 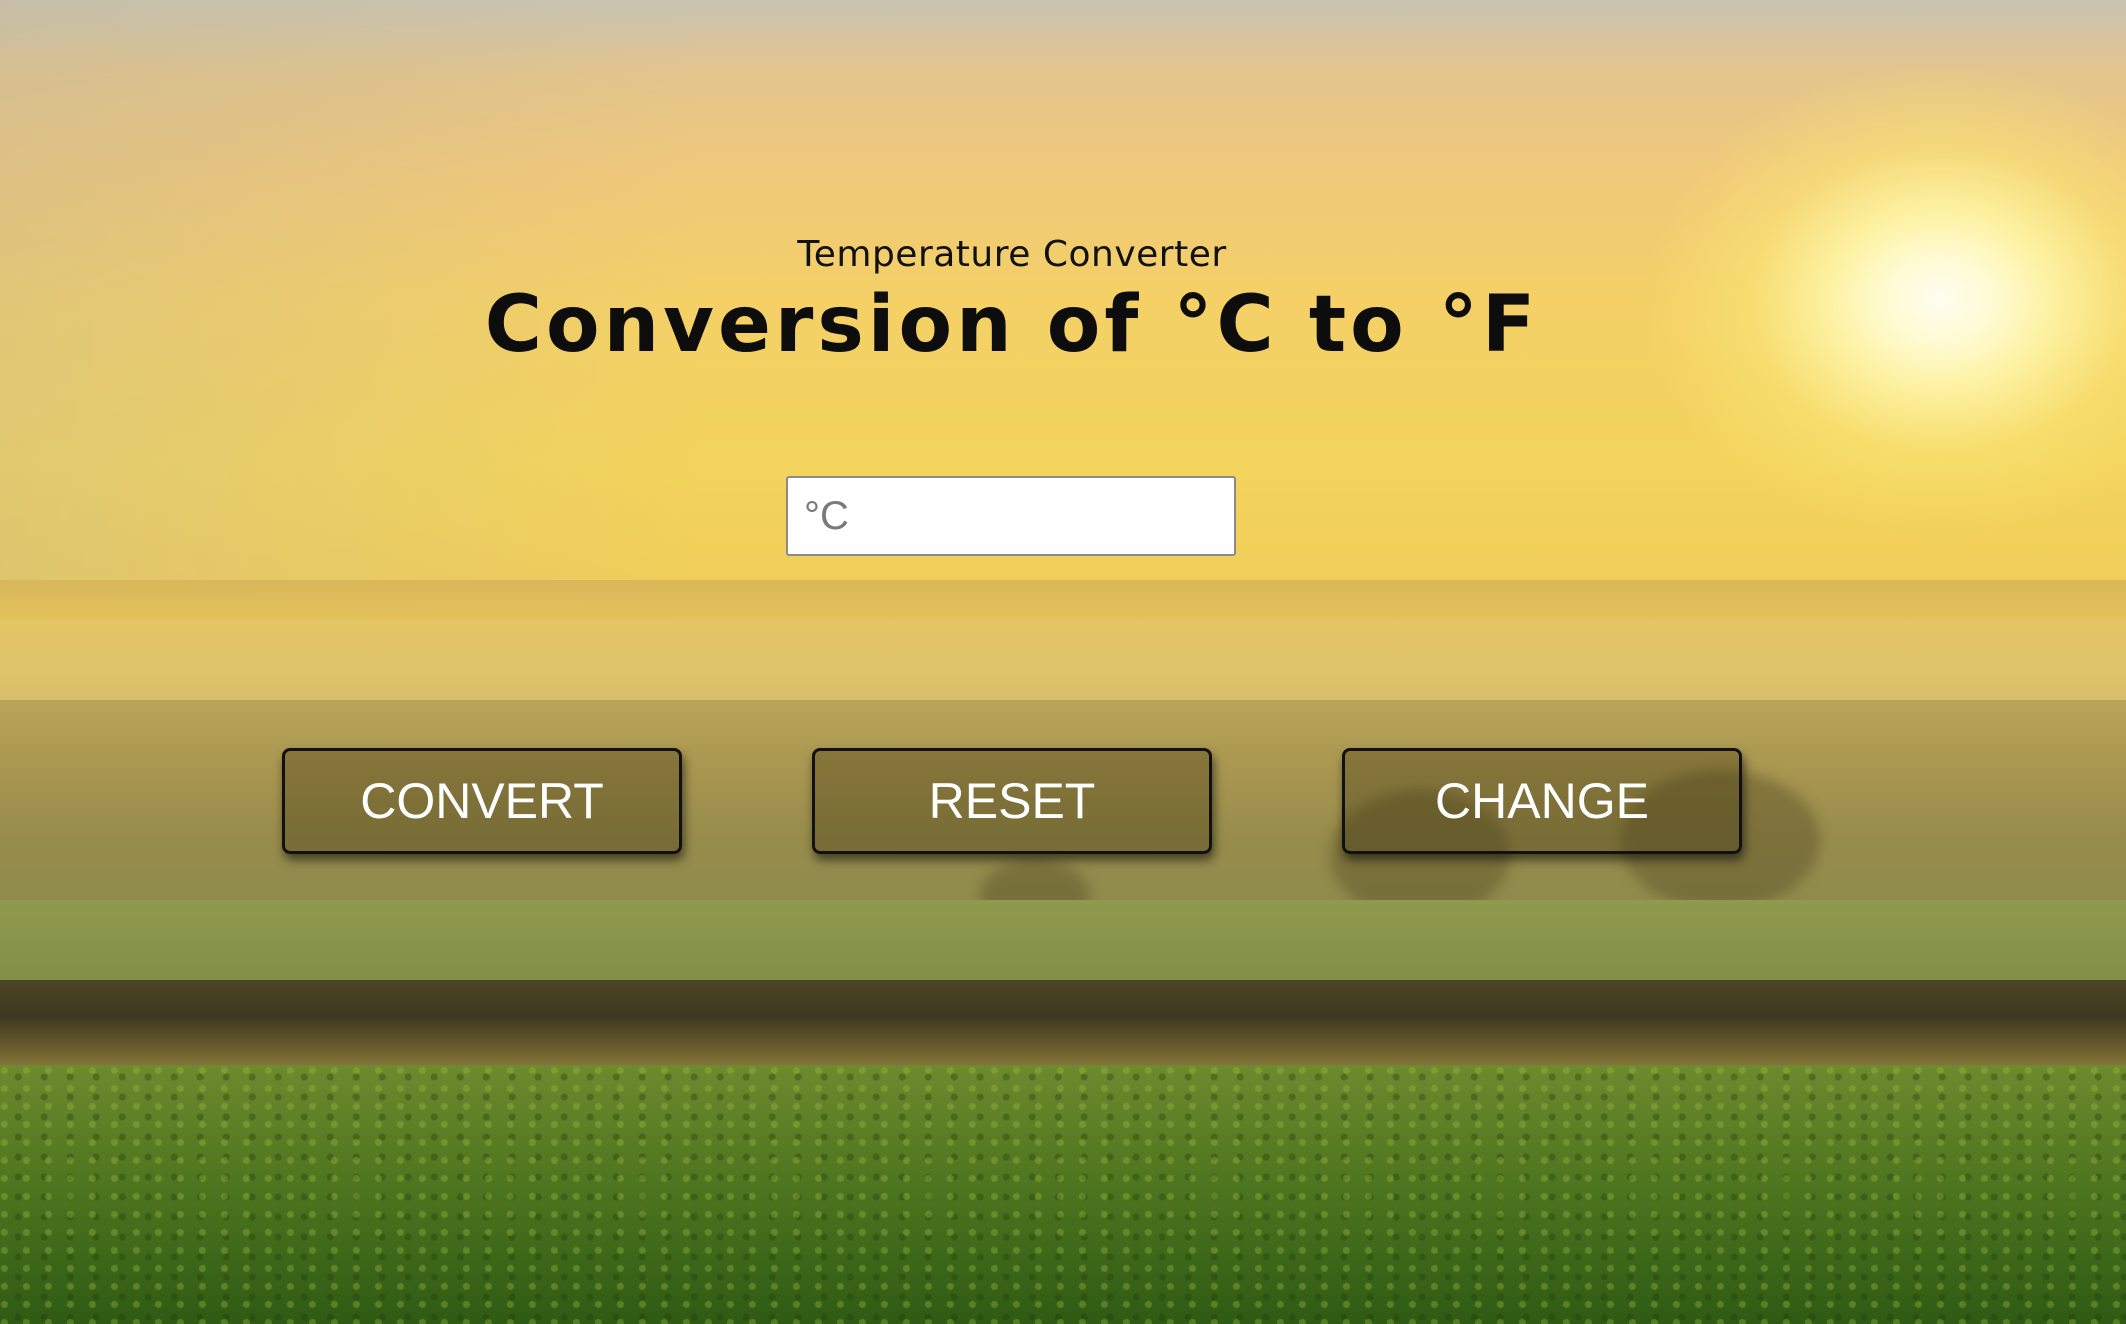 I want to click on convert-button: CONVERT, so click(x=482, y=801).